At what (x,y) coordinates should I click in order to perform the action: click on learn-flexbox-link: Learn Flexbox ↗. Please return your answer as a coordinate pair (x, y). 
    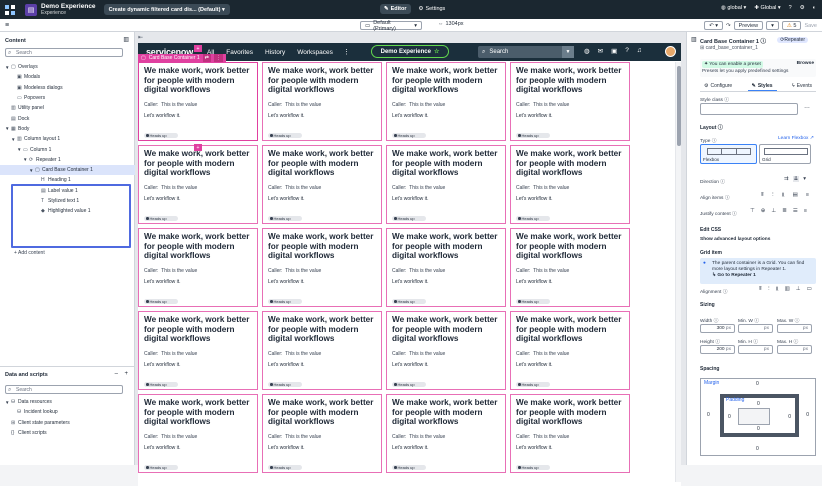
    Looking at the image, I should click on (796, 138).